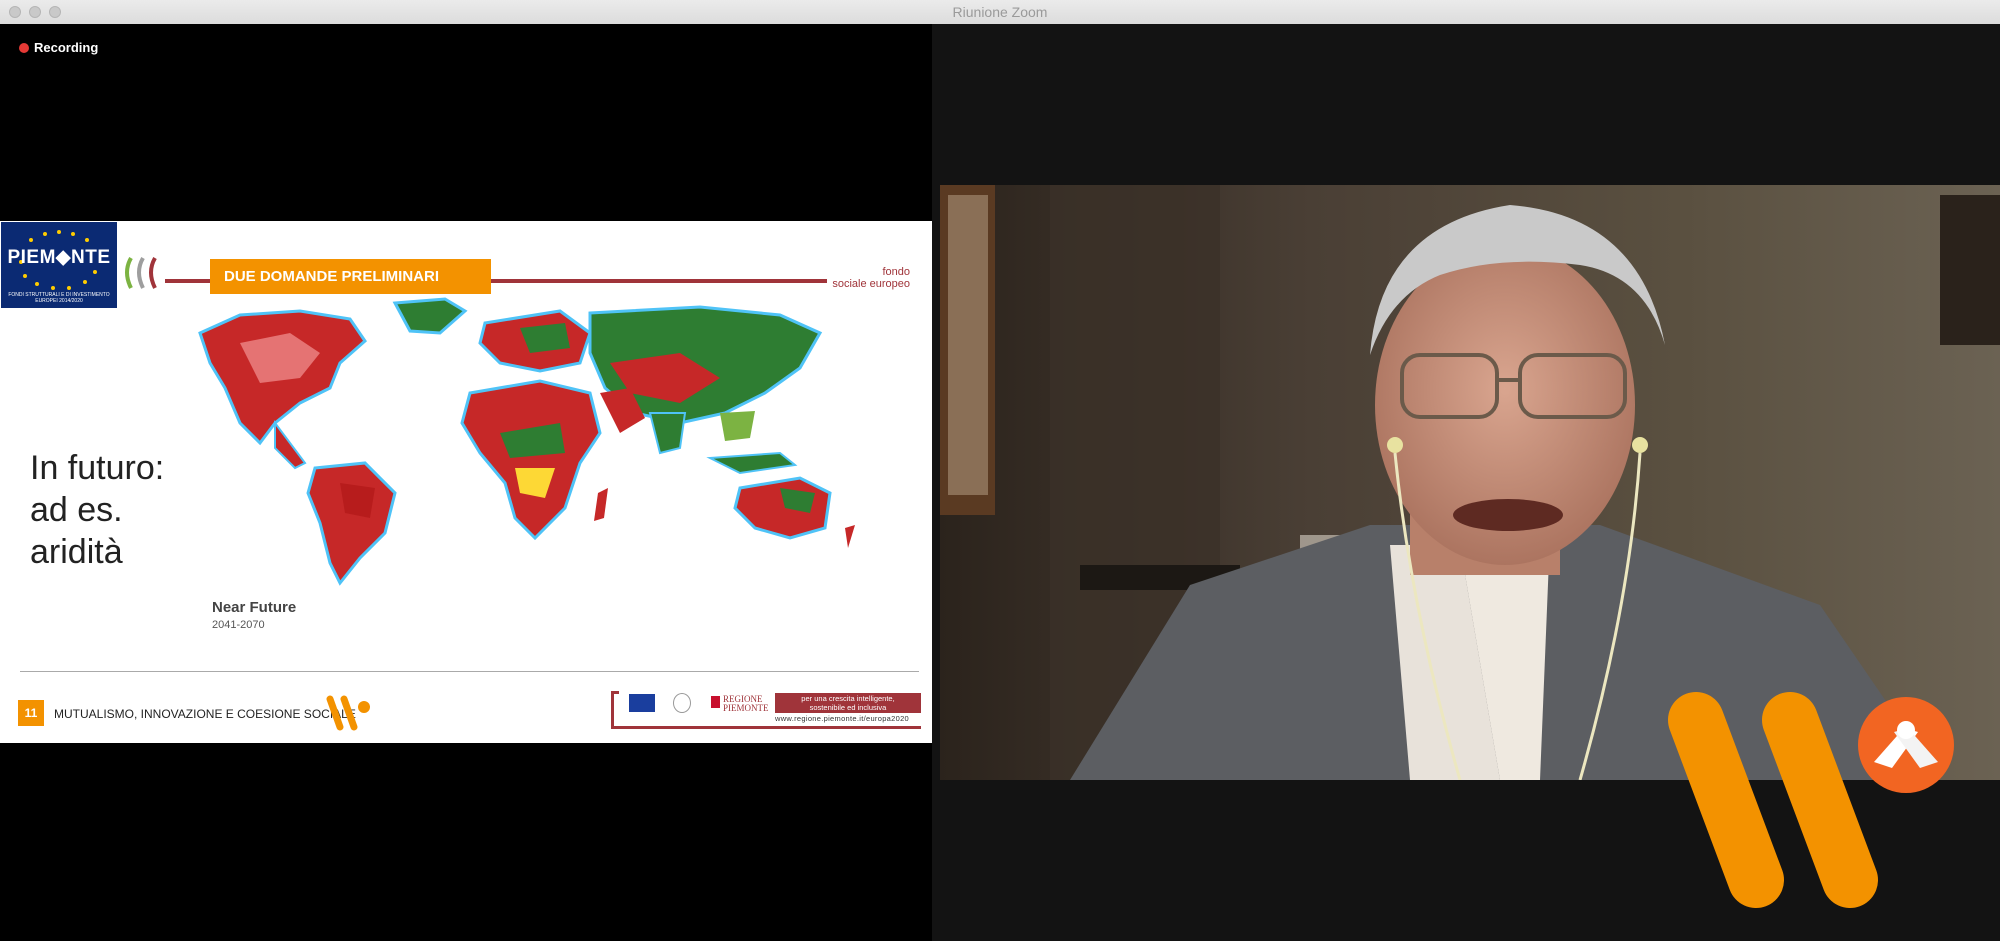 This screenshot has width=2000, height=941. Describe the element at coordinates (848, 698) in the screenshot. I see `growth-line1: per una crescita intelligente,` at that location.